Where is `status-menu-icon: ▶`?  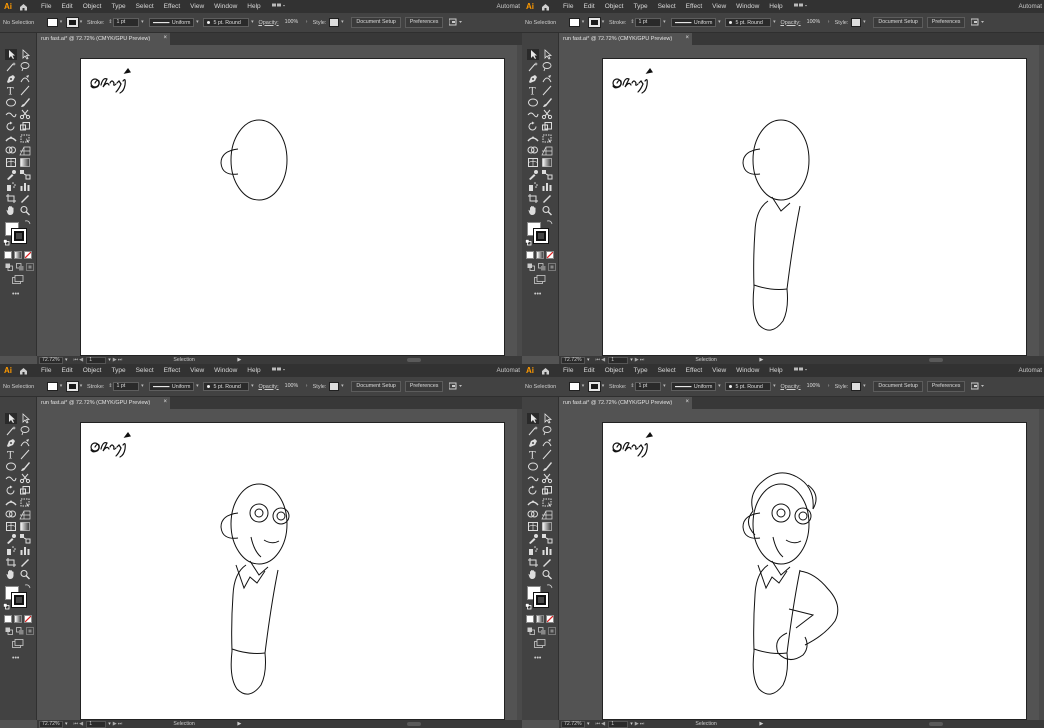
status-menu-icon: ▶ is located at coordinates (239, 724).